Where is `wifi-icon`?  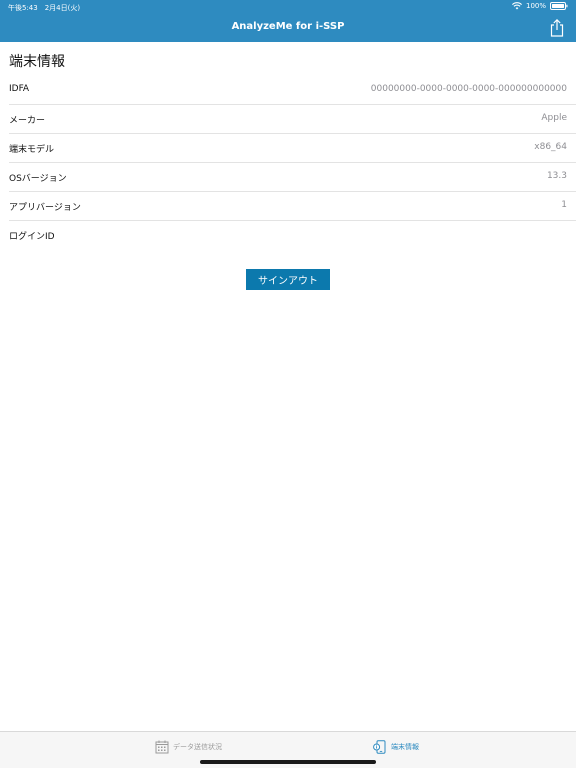 wifi-icon is located at coordinates (517, 6).